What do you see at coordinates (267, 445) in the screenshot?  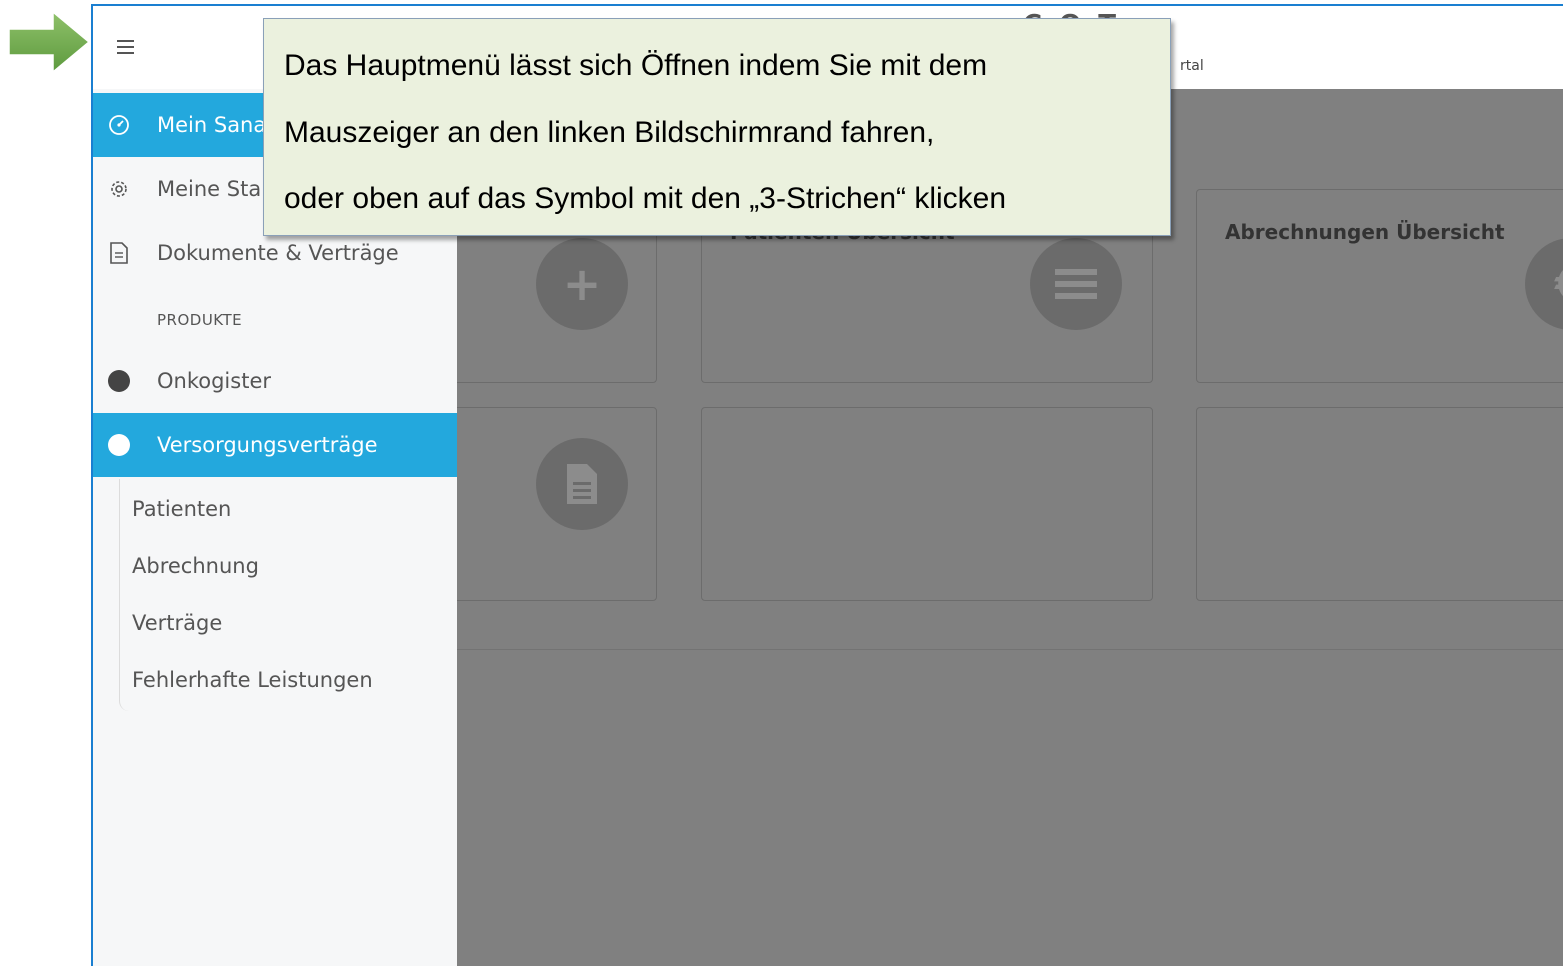 I see `sidebar-item-label: Versorgungsverträge` at bounding box center [267, 445].